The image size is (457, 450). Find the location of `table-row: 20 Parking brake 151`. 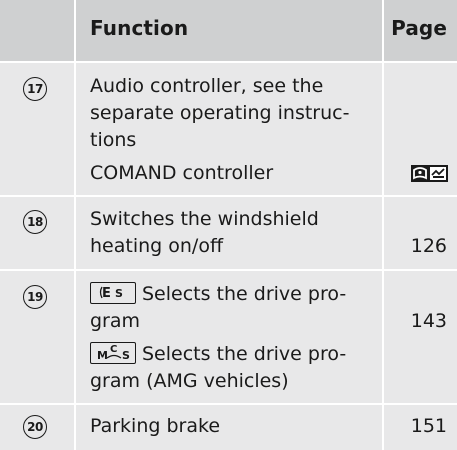

table-row: 20 Parking brake 151 is located at coordinates (228, 427).